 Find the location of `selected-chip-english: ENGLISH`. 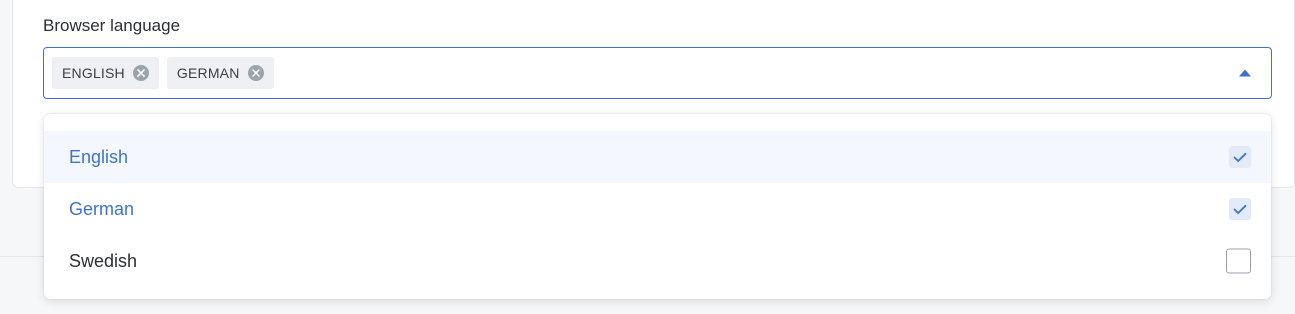

selected-chip-english: ENGLISH is located at coordinates (105, 73).